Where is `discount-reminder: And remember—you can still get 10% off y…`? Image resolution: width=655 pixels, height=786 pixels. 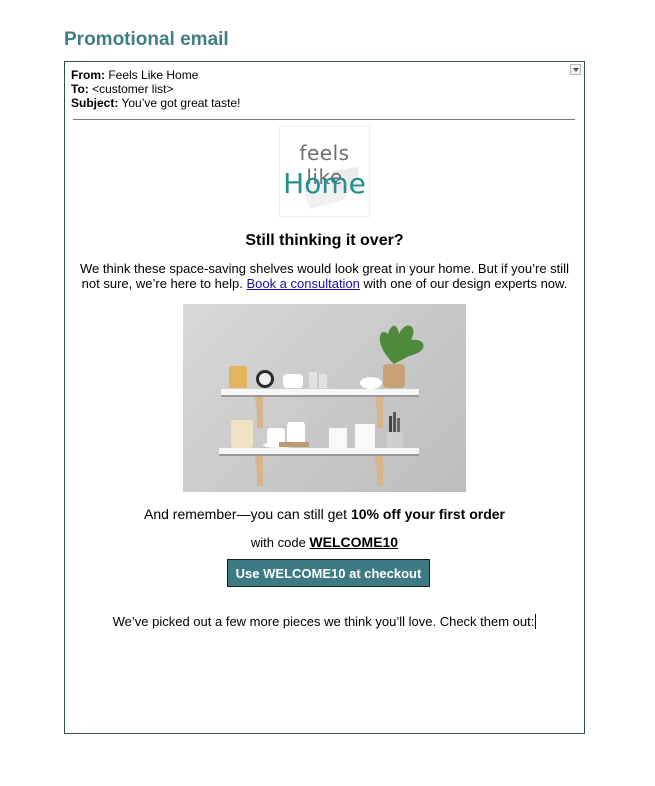
discount-reminder: And remember—you can still get 10% off y… is located at coordinates (324, 514).